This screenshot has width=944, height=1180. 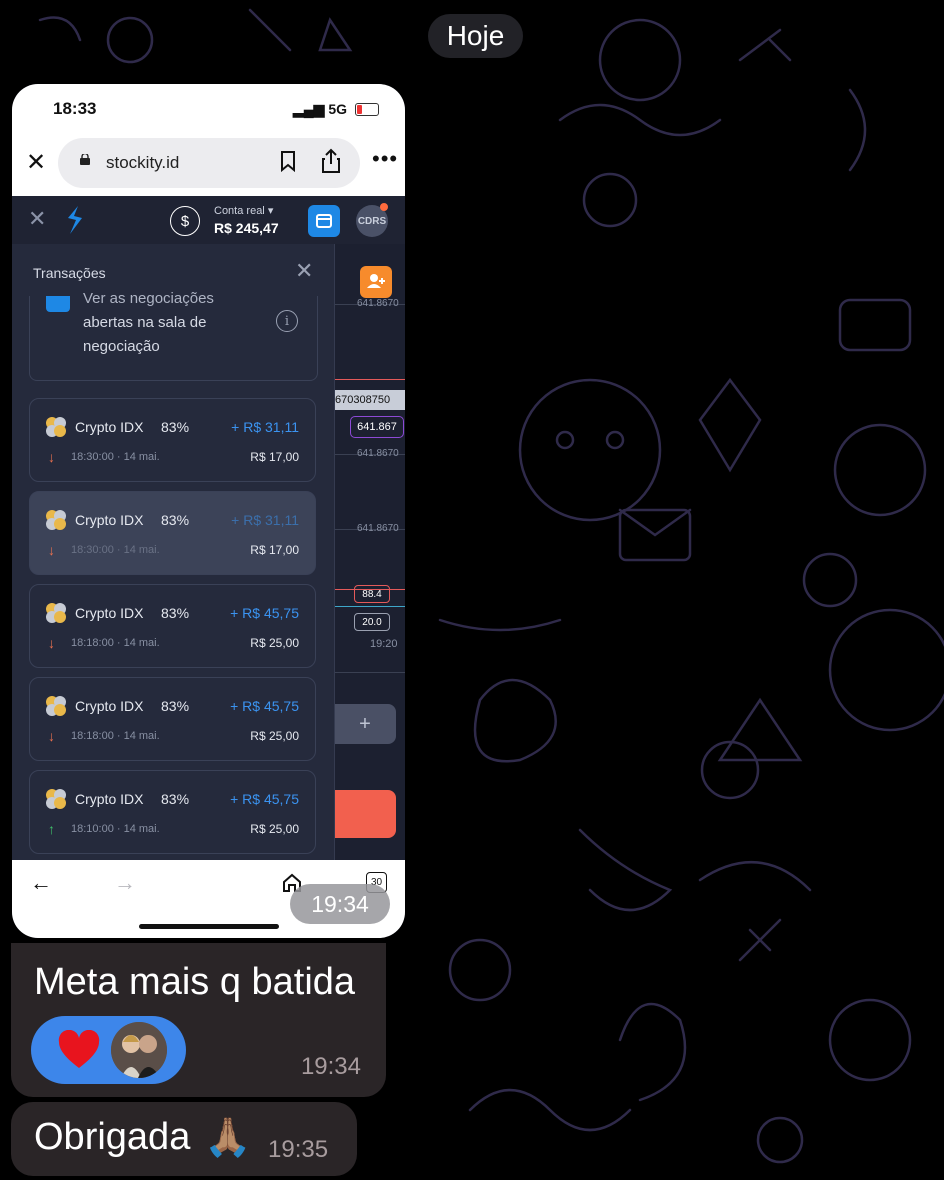 What do you see at coordinates (37, 219) in the screenshot?
I see `app-close-icon: ✕` at bounding box center [37, 219].